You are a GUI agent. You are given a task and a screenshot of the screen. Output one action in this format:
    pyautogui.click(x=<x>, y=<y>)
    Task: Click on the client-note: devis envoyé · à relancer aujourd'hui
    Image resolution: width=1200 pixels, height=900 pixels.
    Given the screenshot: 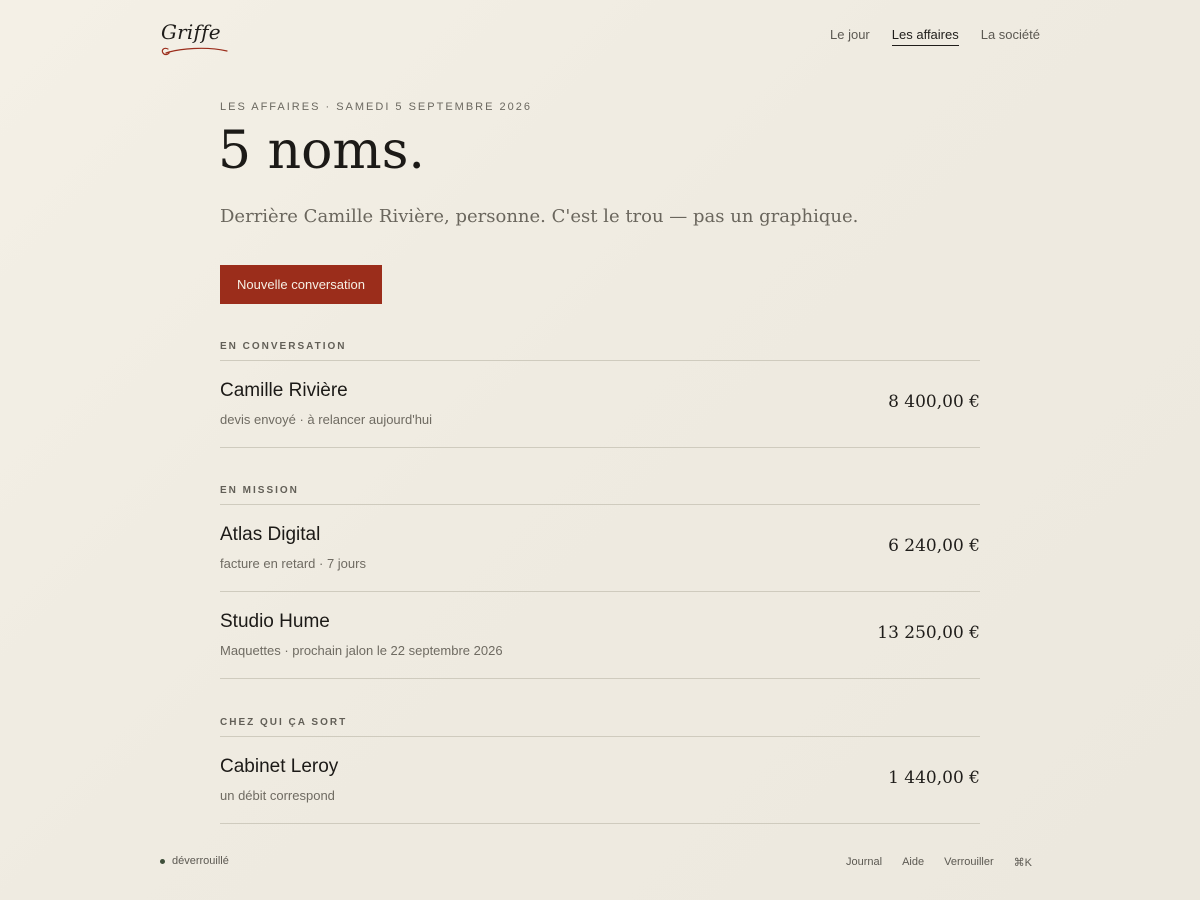 What is the action you would take?
    pyautogui.click(x=326, y=419)
    